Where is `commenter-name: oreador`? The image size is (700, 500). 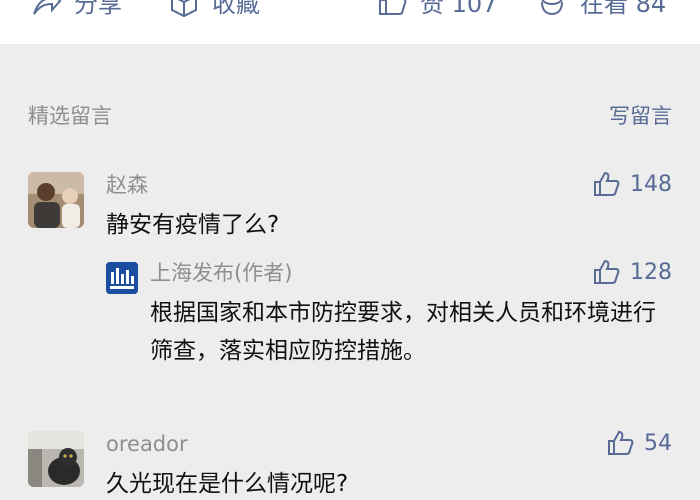
commenter-name: oreador is located at coordinates (389, 444).